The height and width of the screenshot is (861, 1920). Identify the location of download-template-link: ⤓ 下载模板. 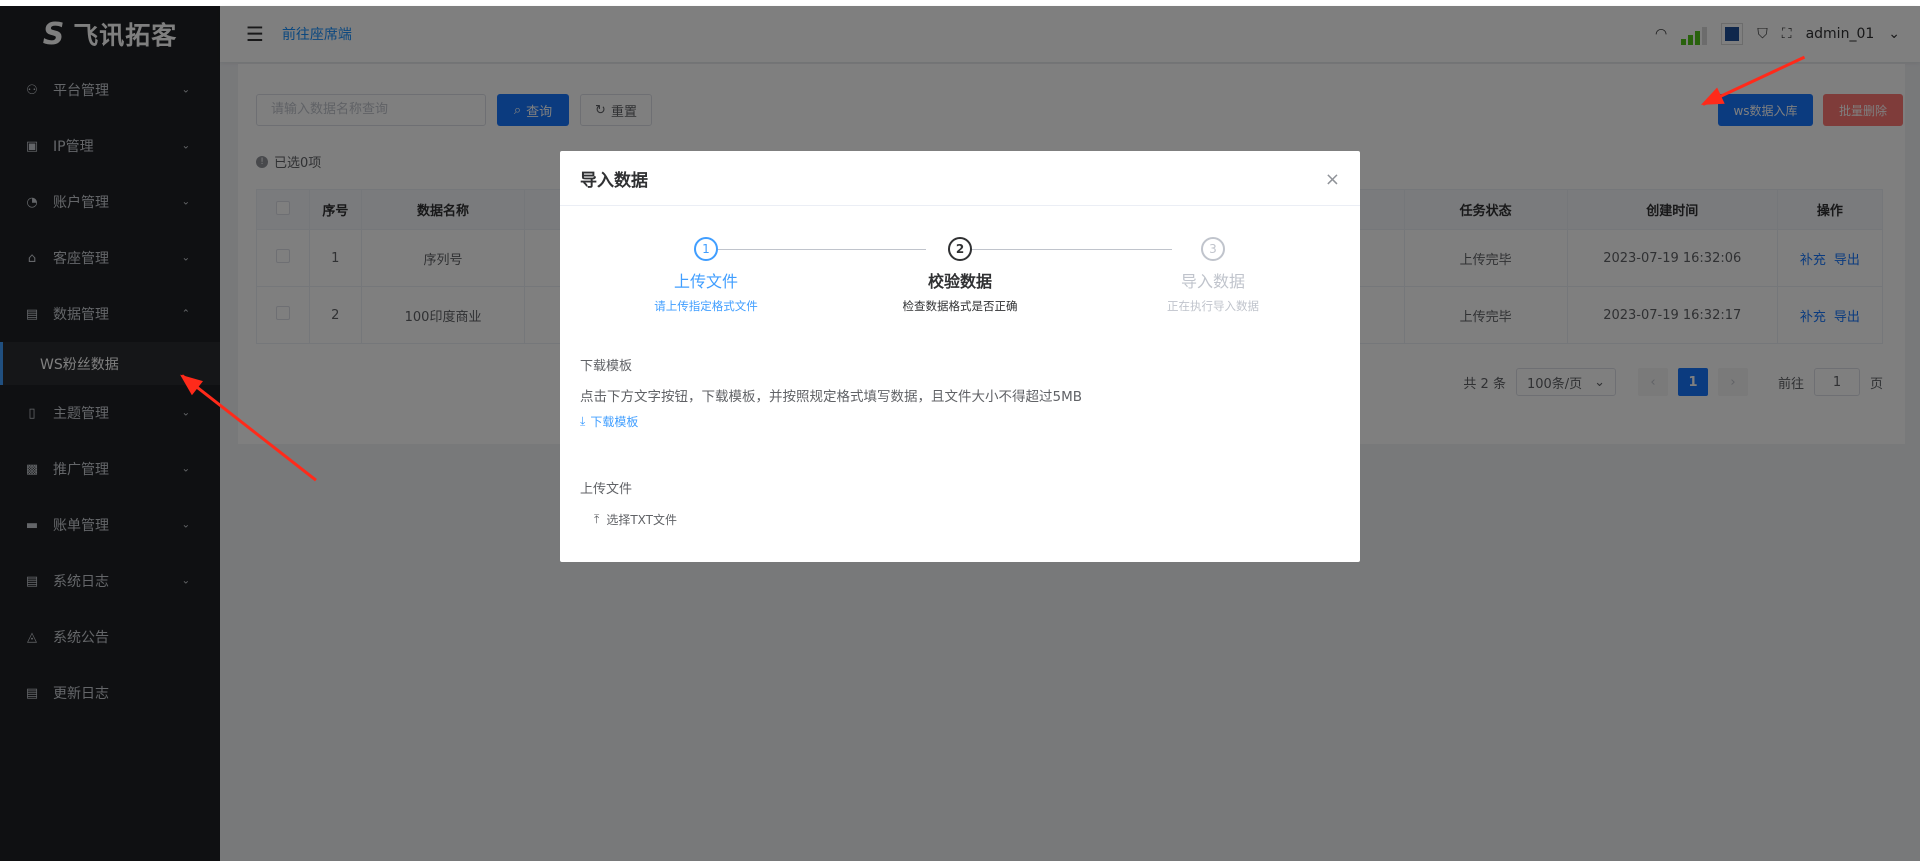
(960, 421).